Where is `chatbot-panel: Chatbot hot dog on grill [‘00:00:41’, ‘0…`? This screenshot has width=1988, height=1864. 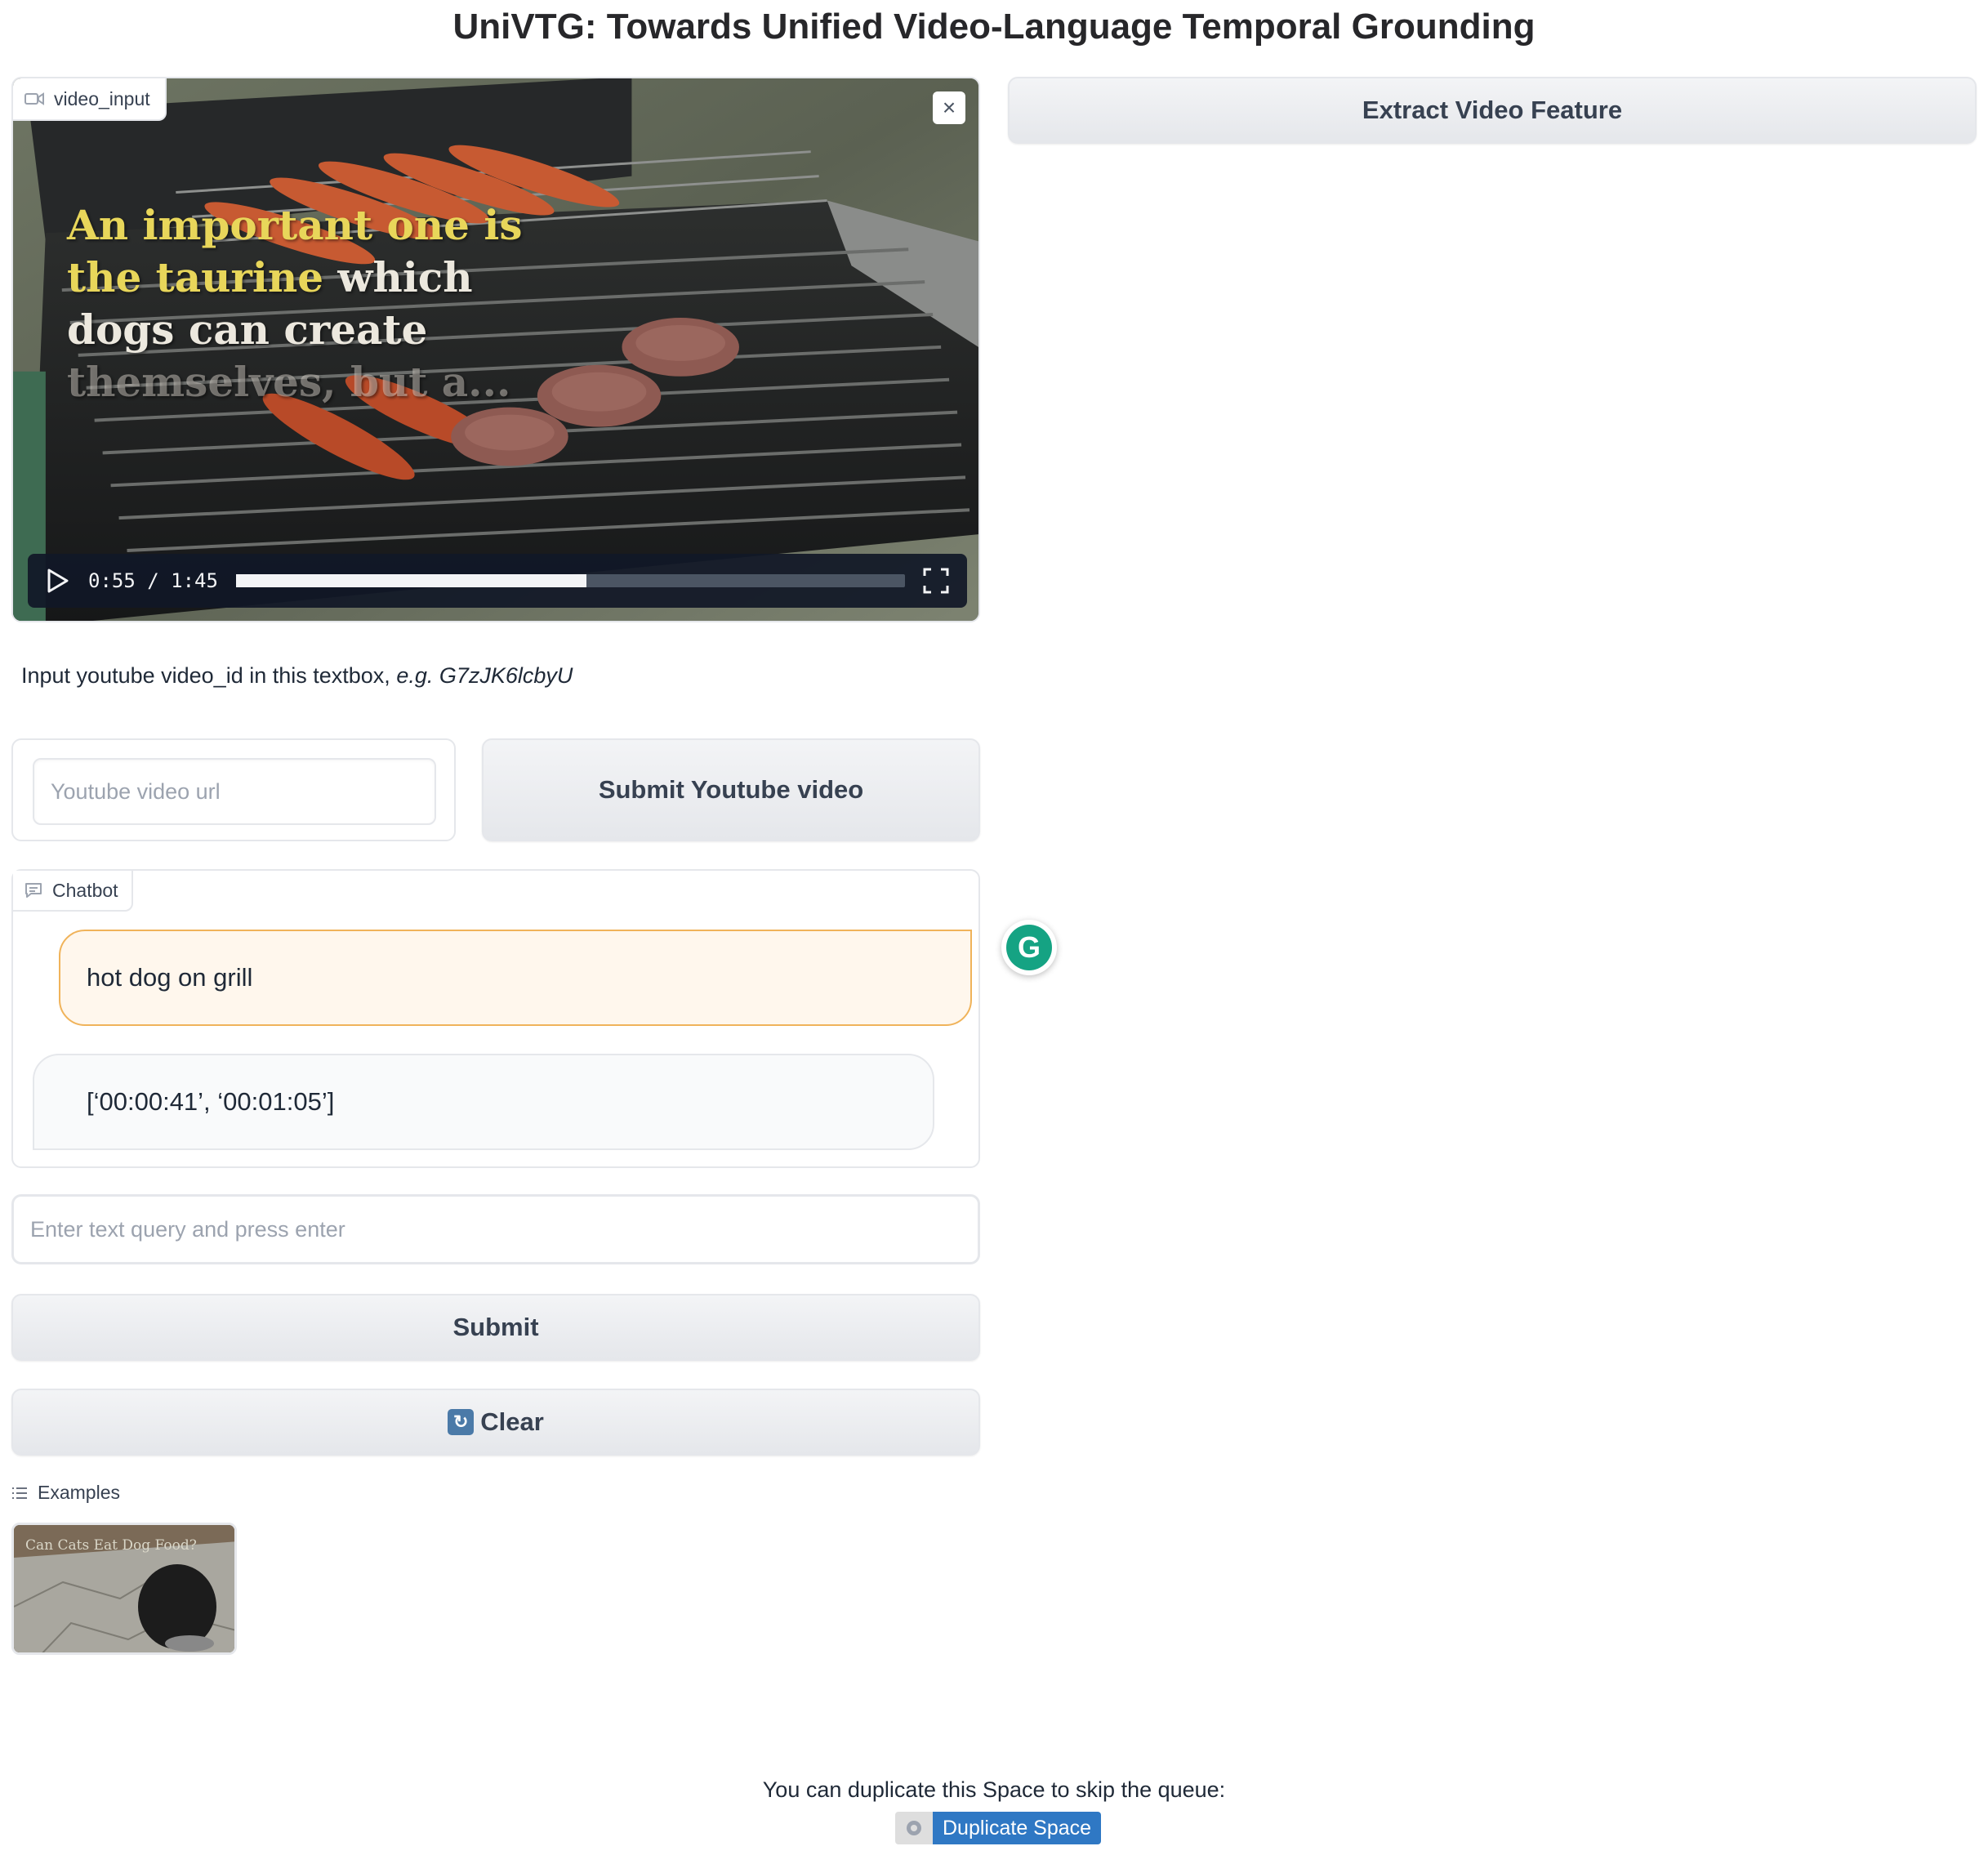
chatbot-panel: Chatbot hot dog on grill [‘00:00:41’, ‘0… is located at coordinates (495, 1018).